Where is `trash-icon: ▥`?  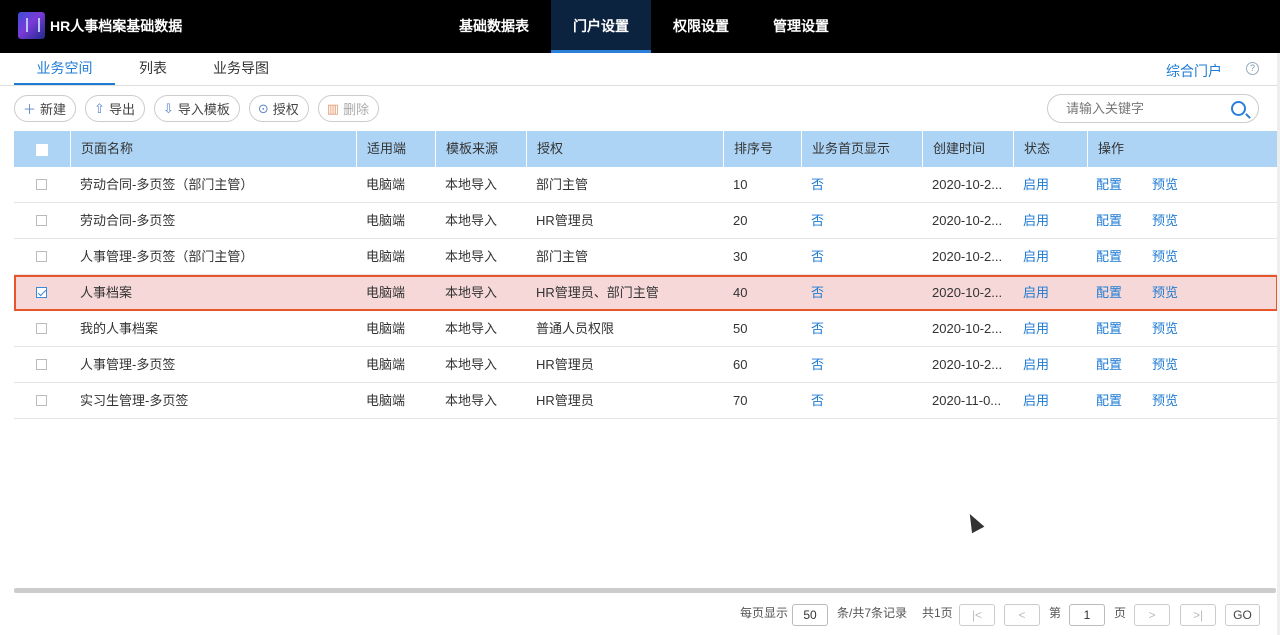 trash-icon: ▥ is located at coordinates (333, 108).